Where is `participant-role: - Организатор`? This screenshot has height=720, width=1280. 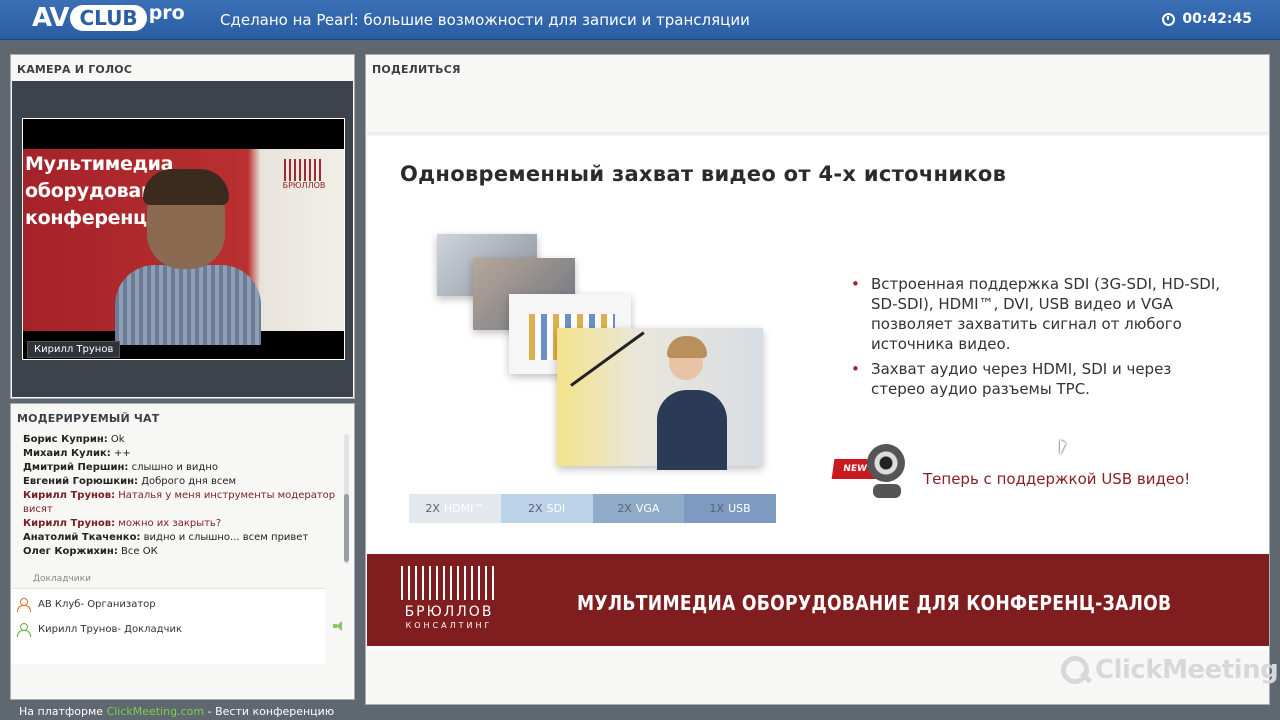 participant-role: - Организатор is located at coordinates (118, 604).